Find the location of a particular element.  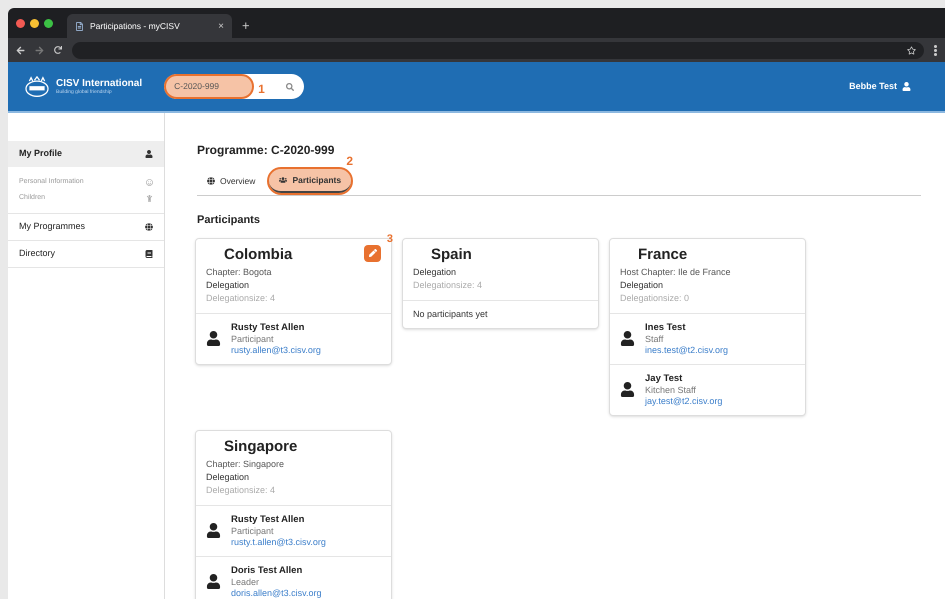

email-link: doris.allen@t3.cisv.org is located at coordinates (276, 593).